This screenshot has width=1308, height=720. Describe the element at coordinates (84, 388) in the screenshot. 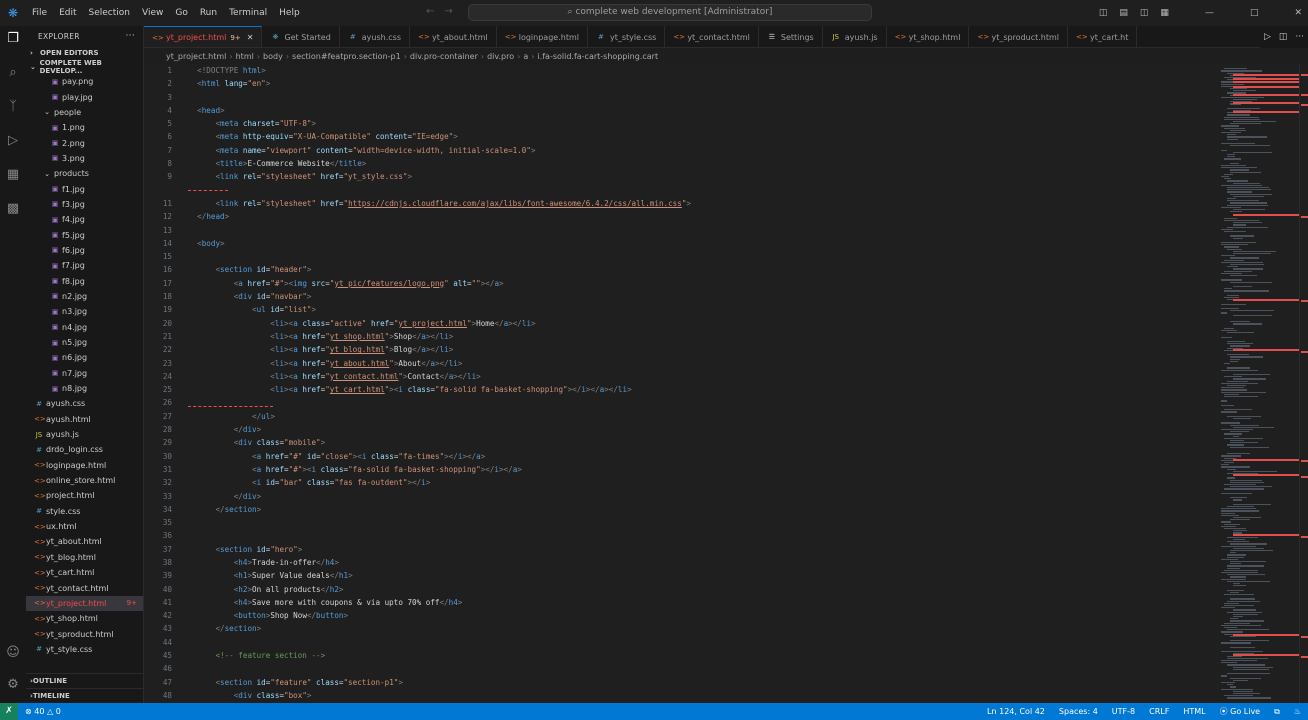

I see `file-item: ▣ n8.jpg` at that location.